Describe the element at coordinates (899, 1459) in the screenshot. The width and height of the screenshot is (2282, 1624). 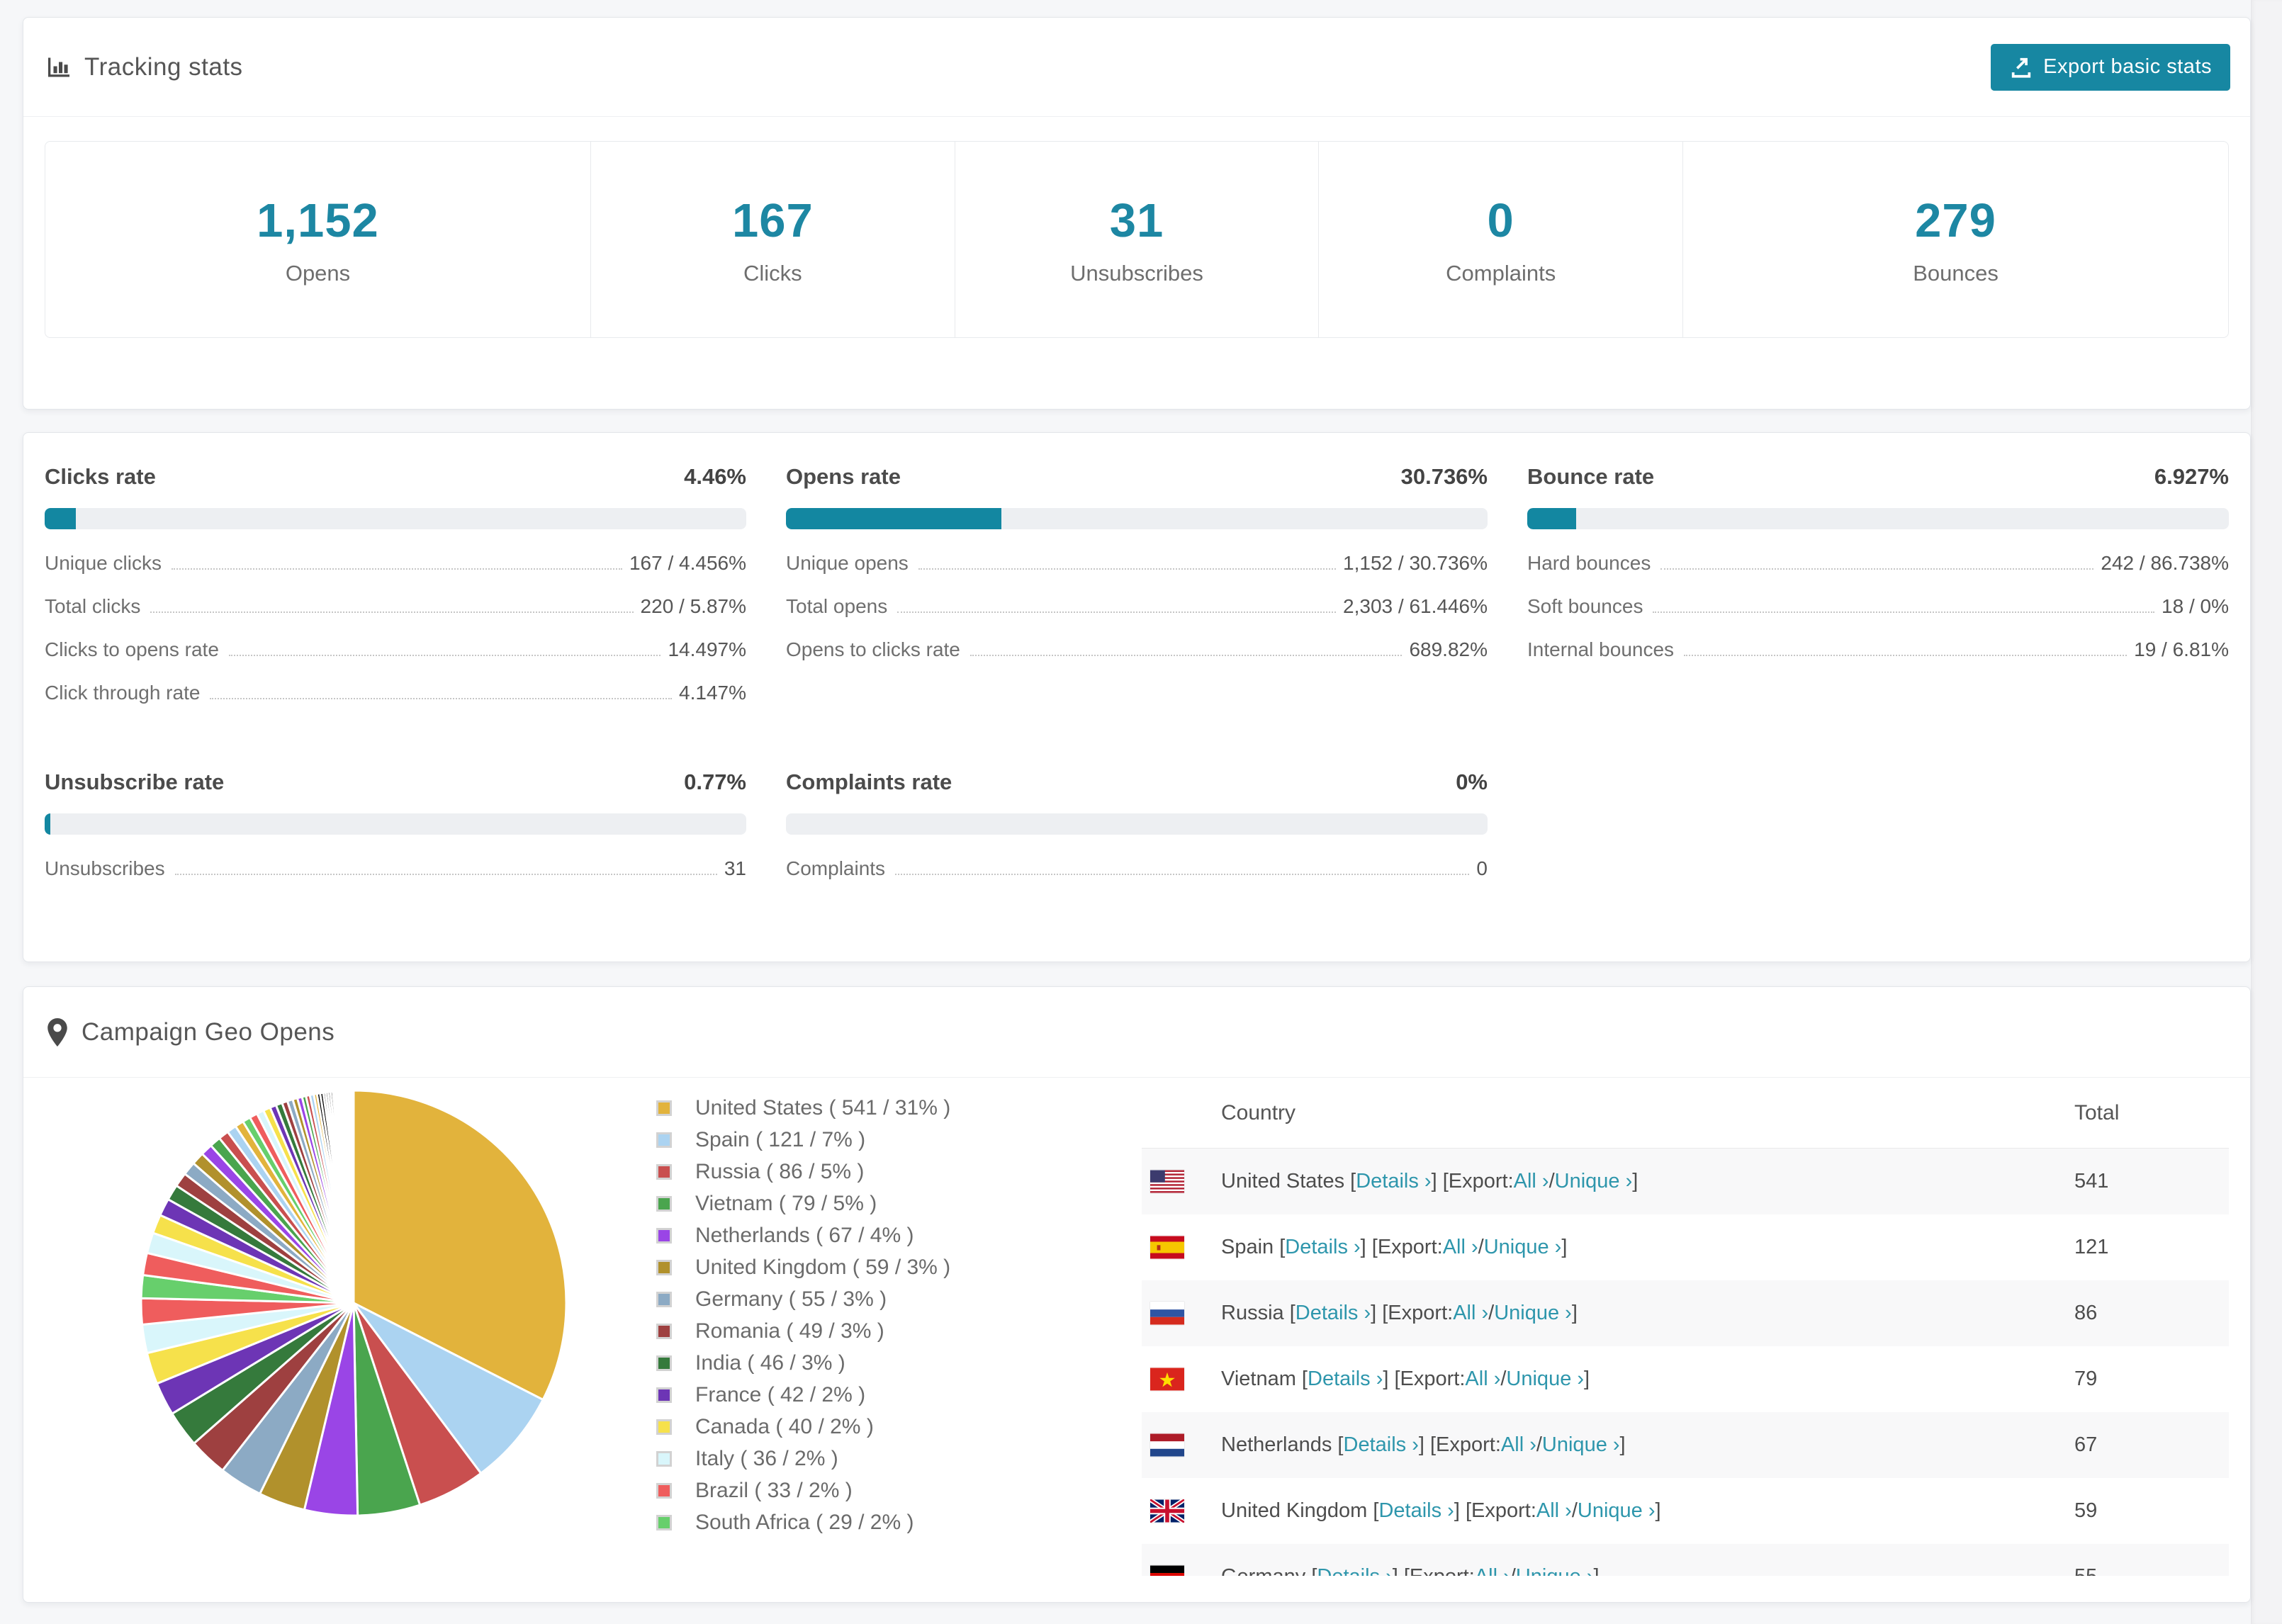
I see `legend-item-italy: Italy ( 36 / 2% )` at that location.